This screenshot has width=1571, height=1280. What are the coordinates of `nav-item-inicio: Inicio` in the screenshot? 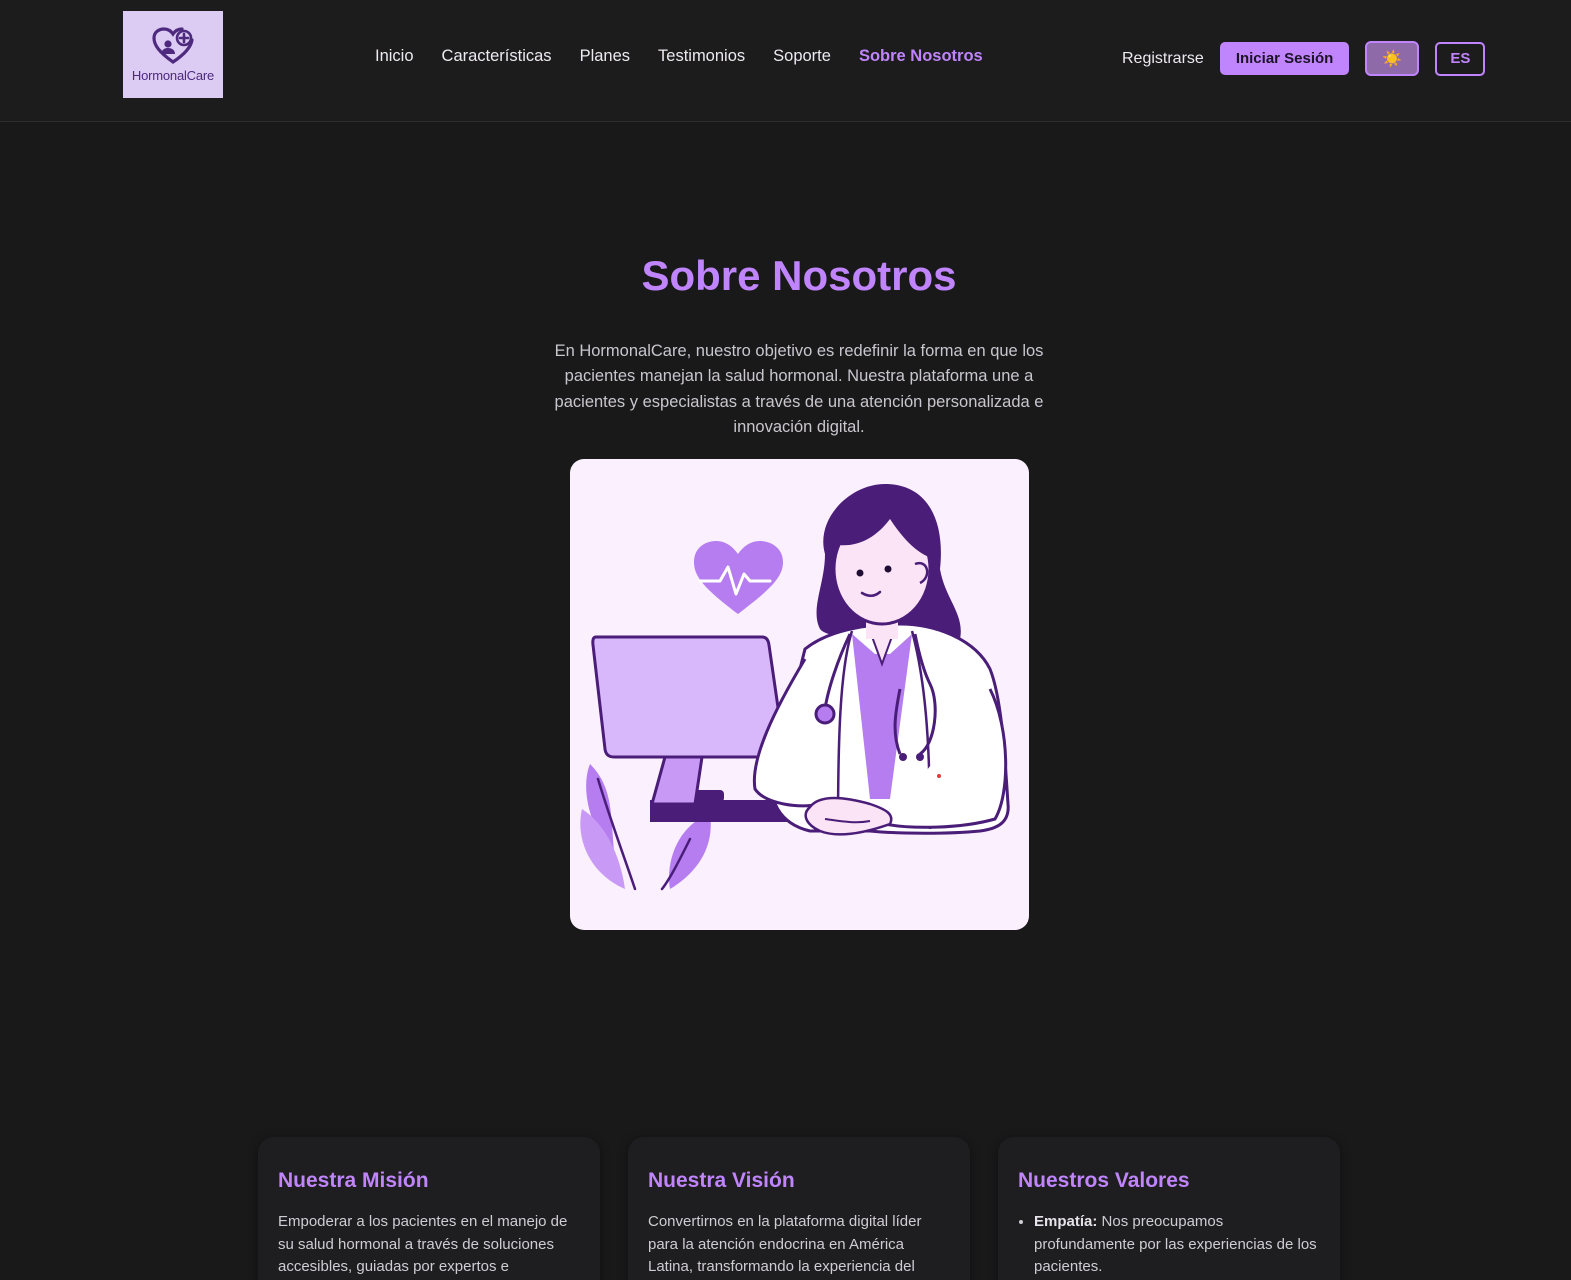 It's located at (394, 56).